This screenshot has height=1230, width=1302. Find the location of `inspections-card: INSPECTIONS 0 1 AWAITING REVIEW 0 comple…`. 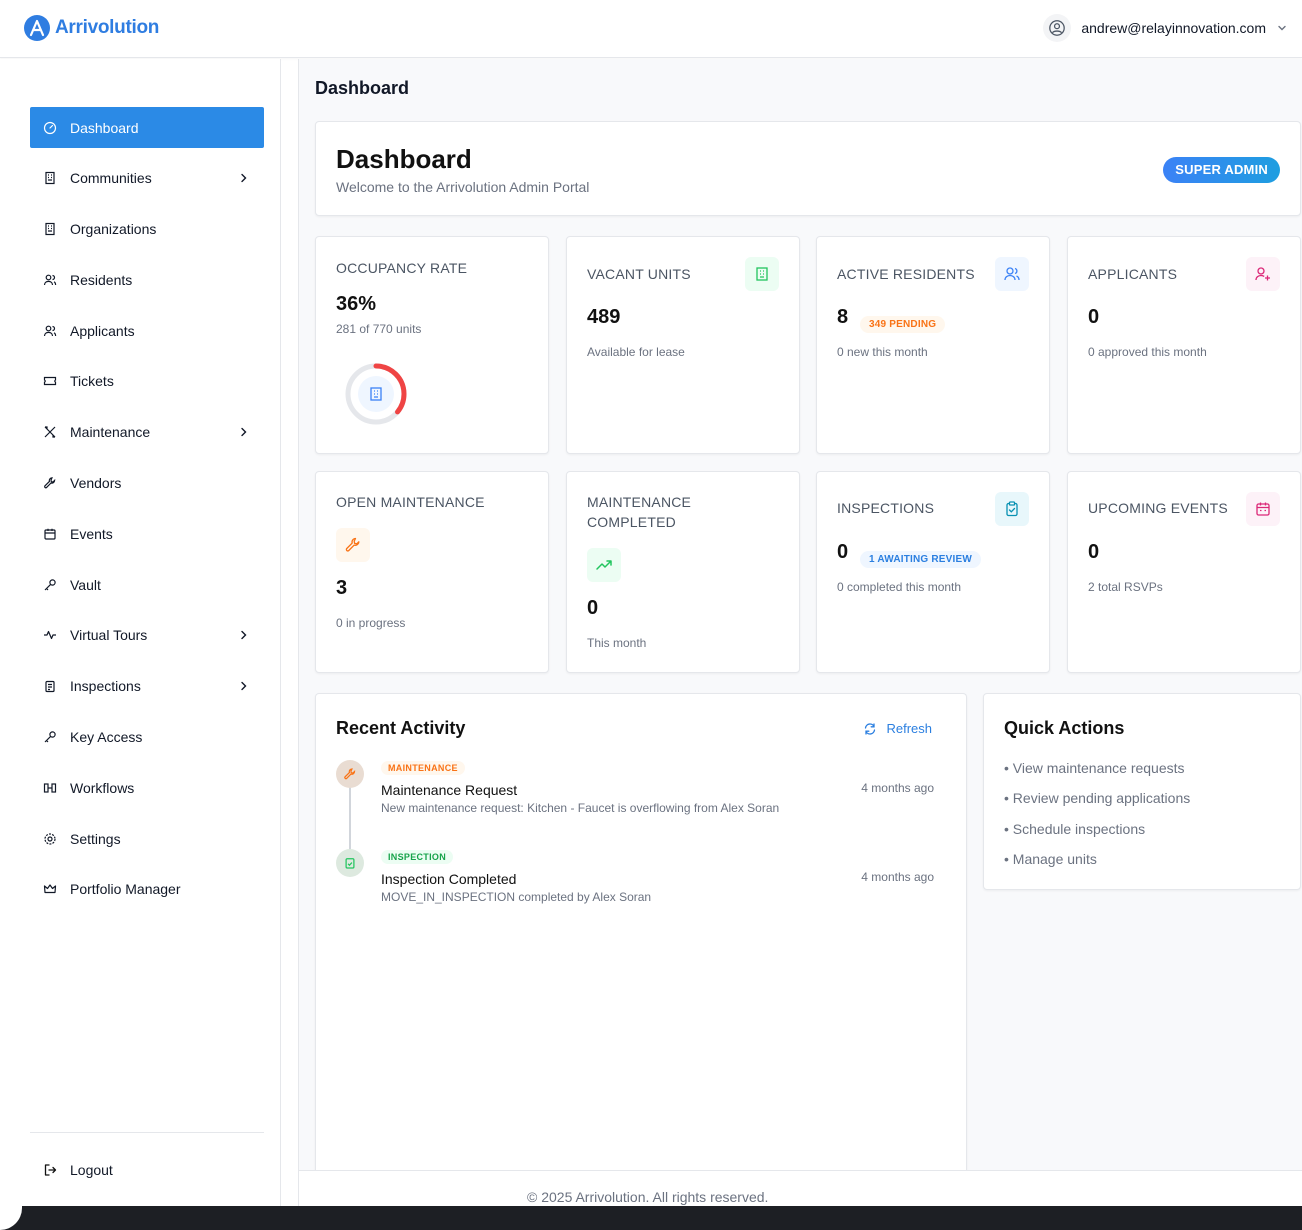

inspections-card: INSPECTIONS 0 1 AWAITING REVIEW 0 comple… is located at coordinates (933, 572).